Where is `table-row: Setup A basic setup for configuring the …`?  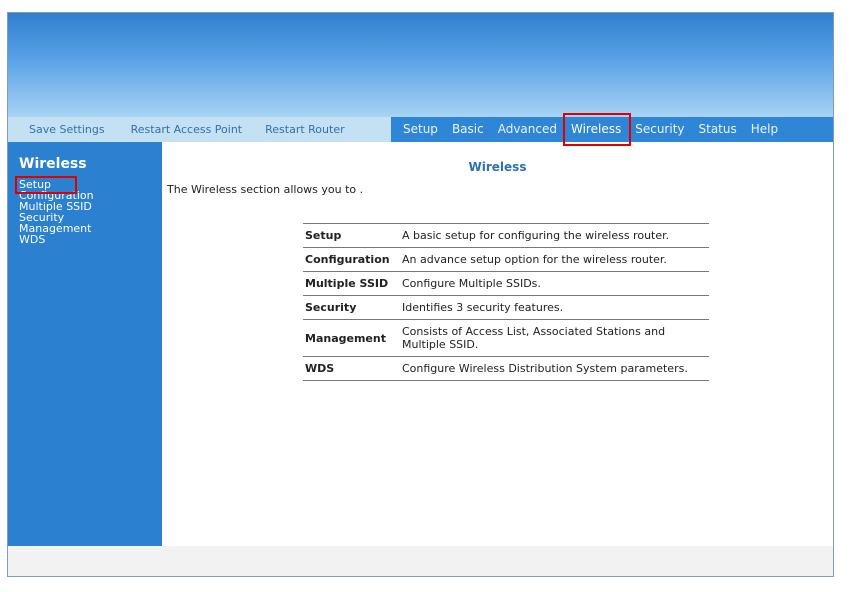 table-row: Setup A basic setup for configuring the … is located at coordinates (506, 235).